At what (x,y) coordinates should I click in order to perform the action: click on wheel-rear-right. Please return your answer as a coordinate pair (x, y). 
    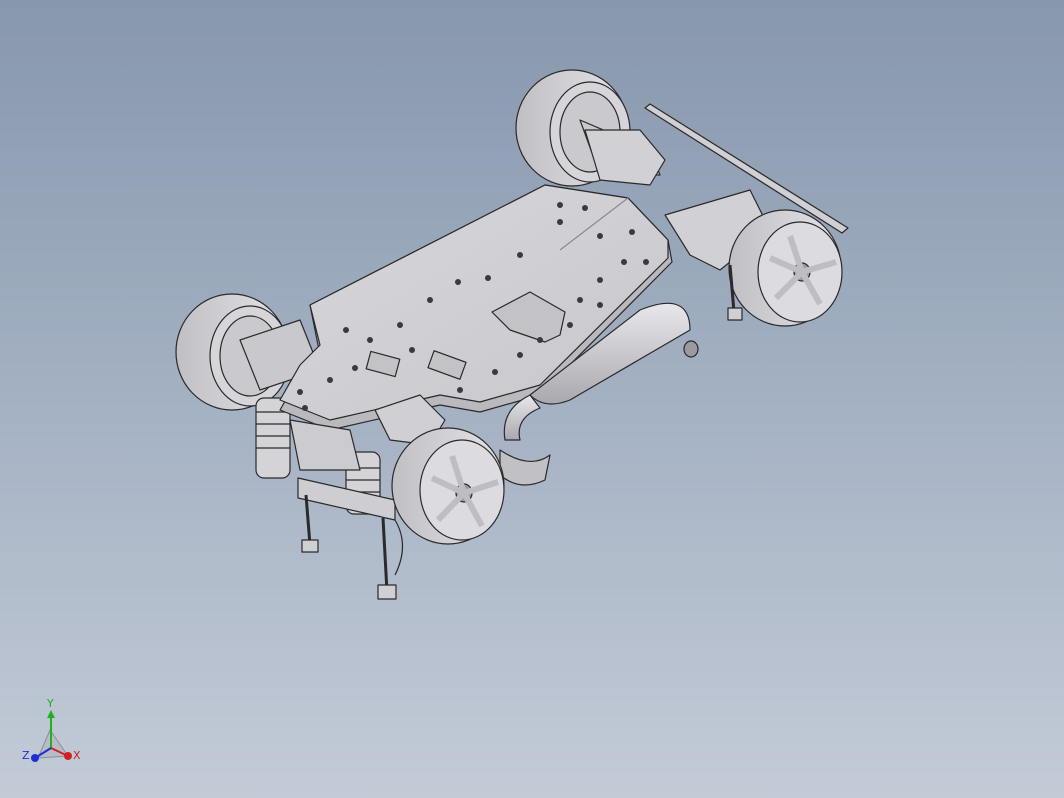
    Looking at the image, I should click on (785, 268).